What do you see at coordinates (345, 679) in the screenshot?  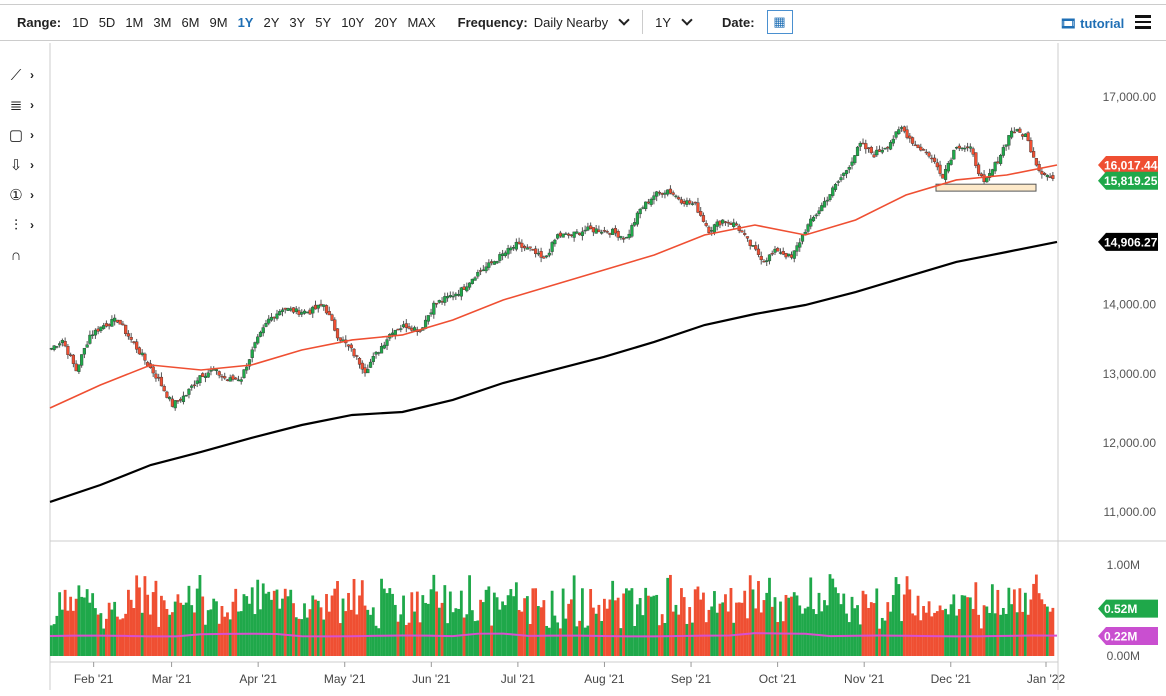 I see `x-tick-label: May '21` at bounding box center [345, 679].